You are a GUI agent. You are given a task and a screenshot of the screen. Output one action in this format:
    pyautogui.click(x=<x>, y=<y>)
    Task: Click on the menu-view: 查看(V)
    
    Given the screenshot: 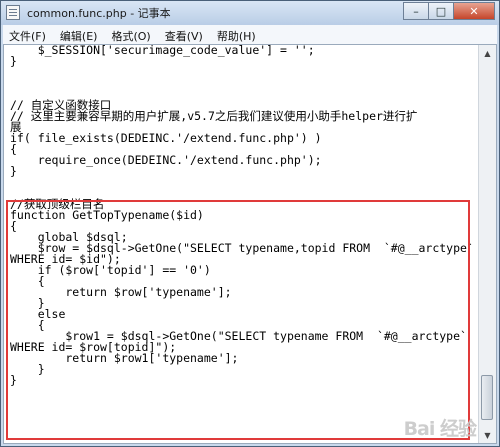 What is the action you would take?
    pyautogui.click(x=185, y=34)
    